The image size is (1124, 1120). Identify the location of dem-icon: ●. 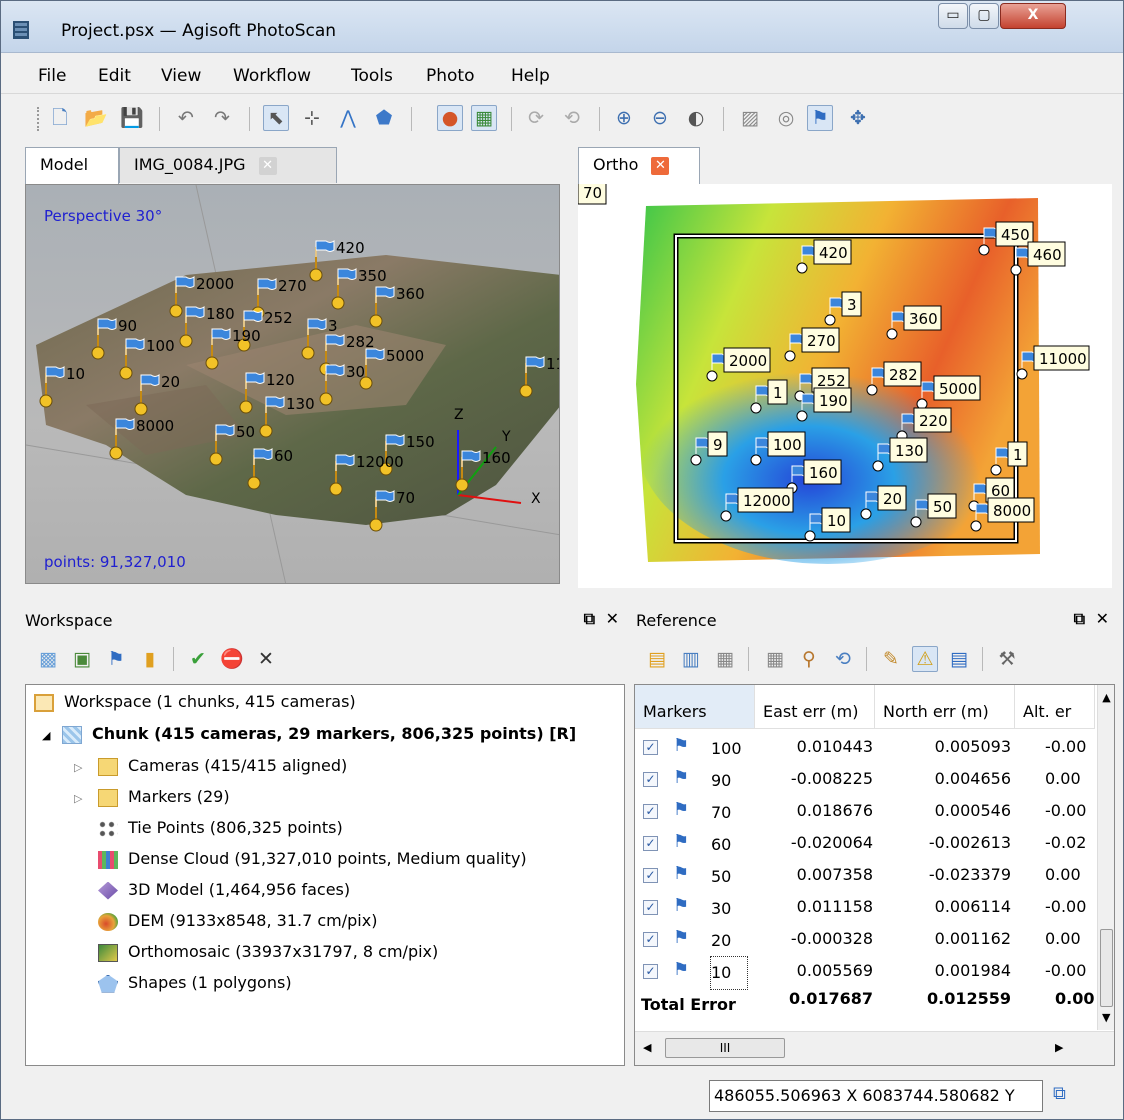
(450, 118).